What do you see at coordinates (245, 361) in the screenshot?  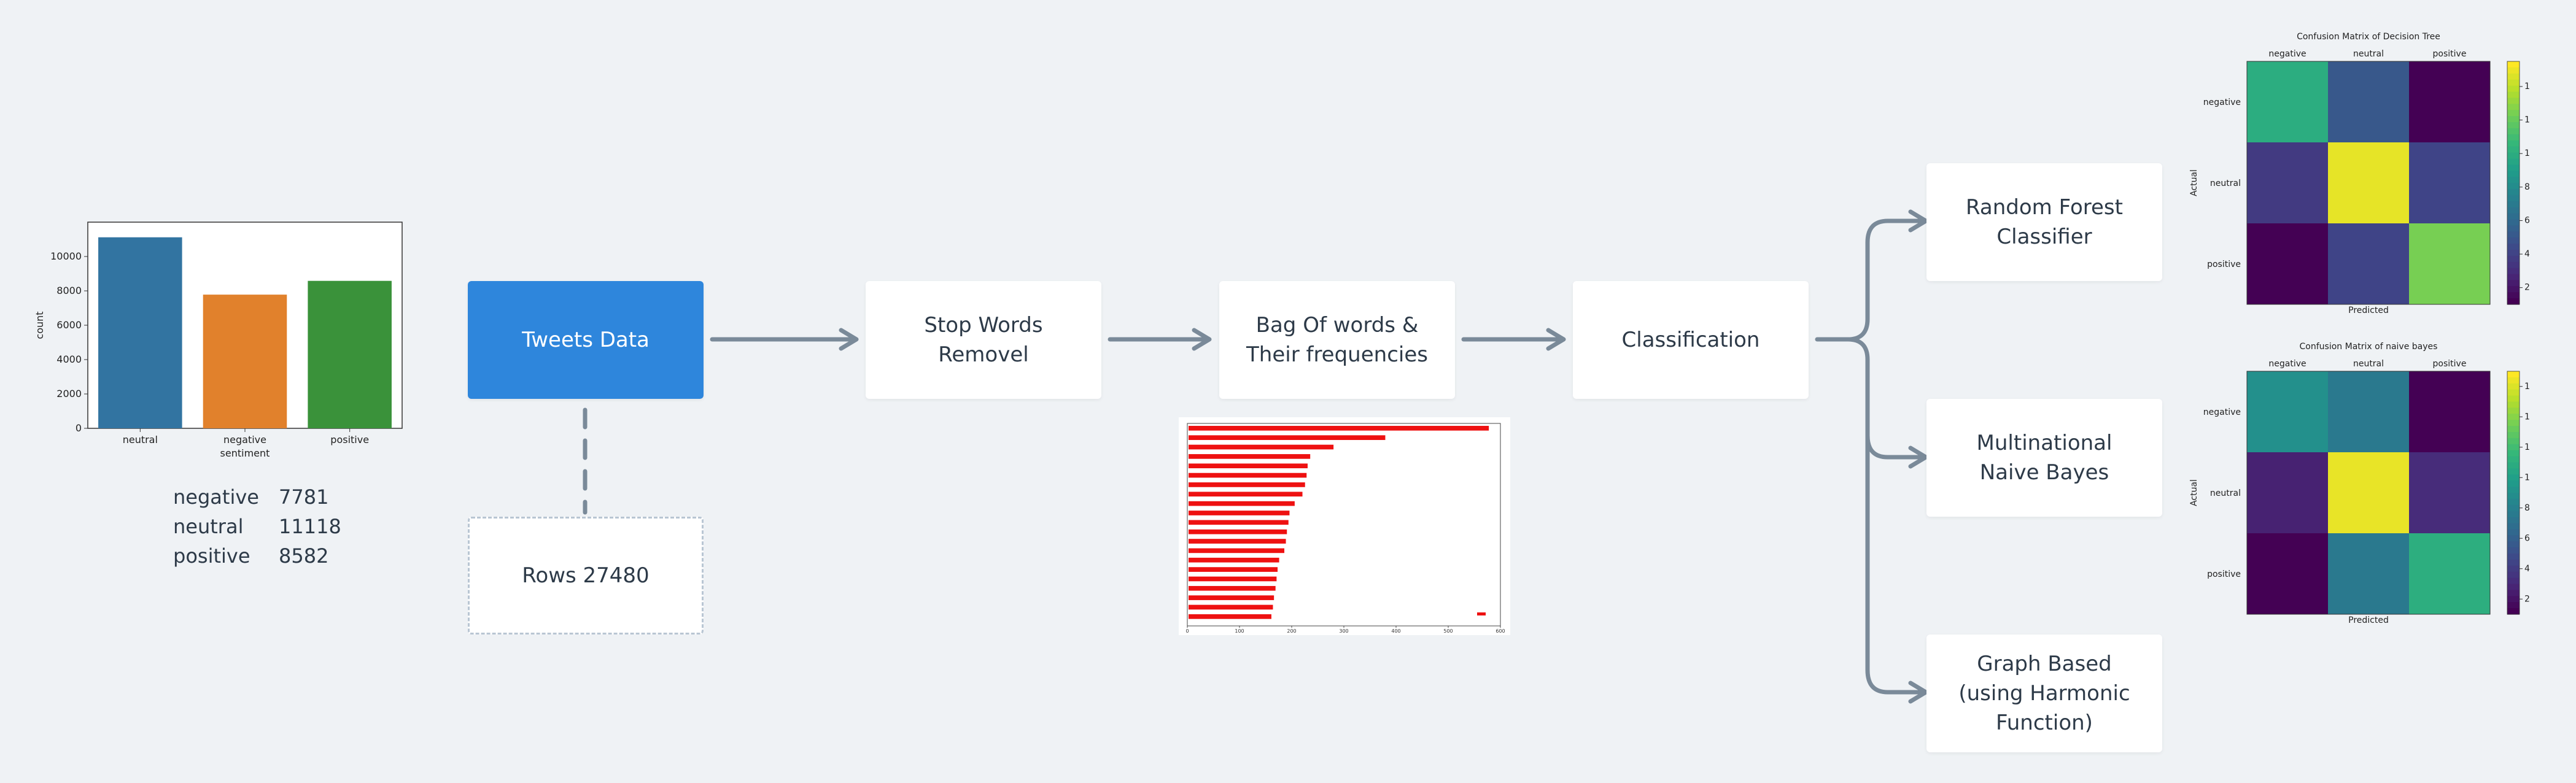 I see `bar` at bounding box center [245, 361].